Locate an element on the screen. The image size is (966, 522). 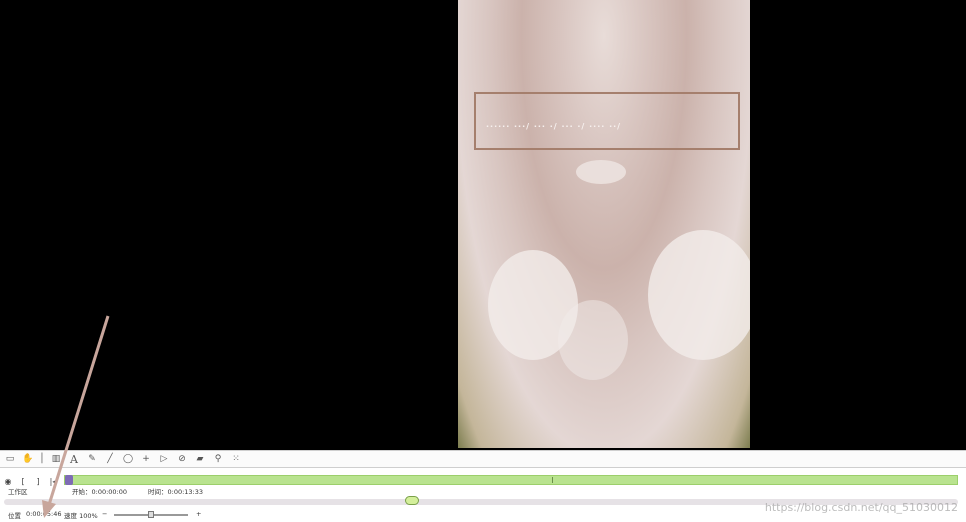
start-label: 开始：0:00:00:00 is located at coordinates (100, 492).